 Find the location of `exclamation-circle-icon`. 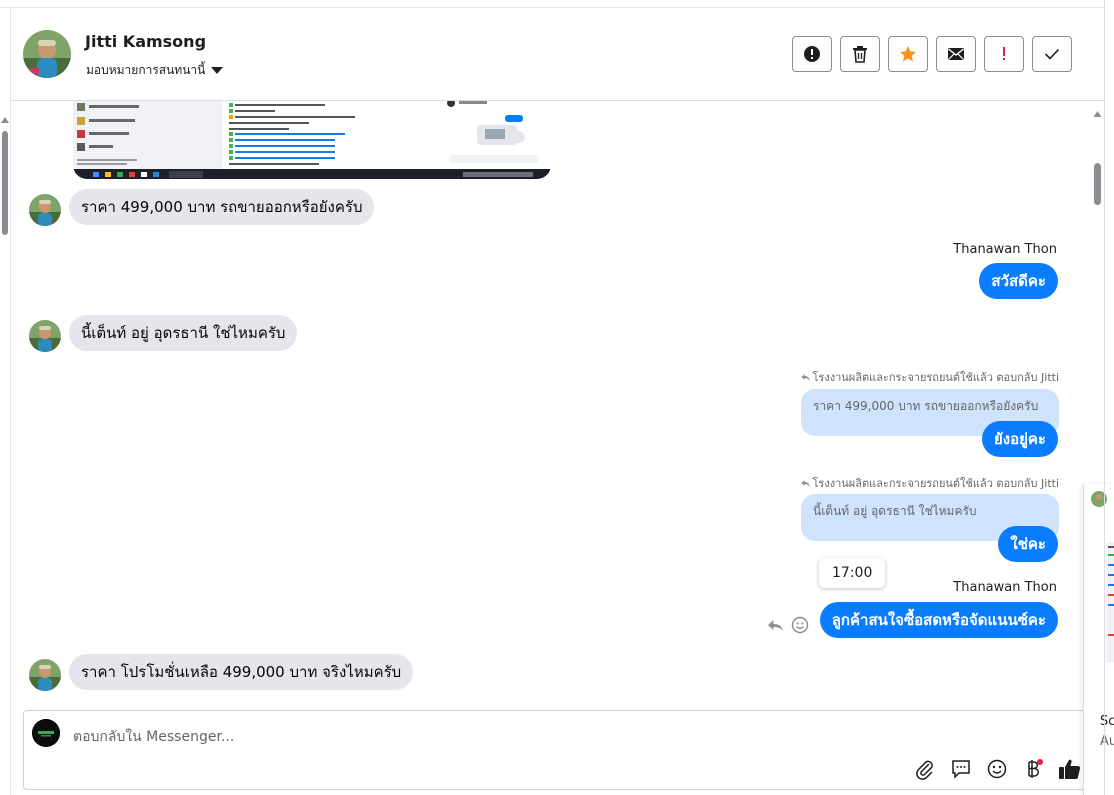

exclamation-circle-icon is located at coordinates (812, 54).